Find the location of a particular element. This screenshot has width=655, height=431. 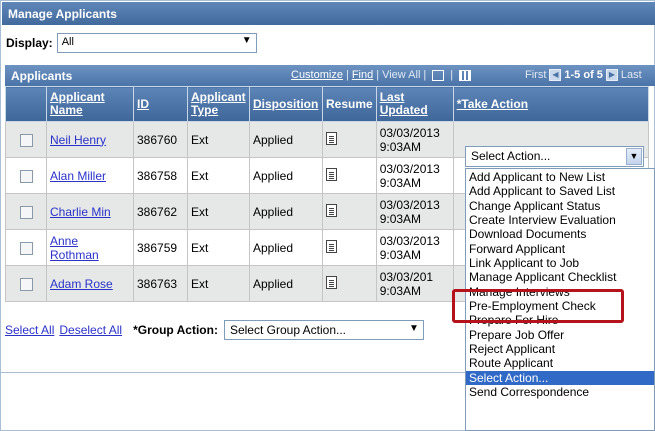

sort-disposition-link: Disposition is located at coordinates (285, 104).